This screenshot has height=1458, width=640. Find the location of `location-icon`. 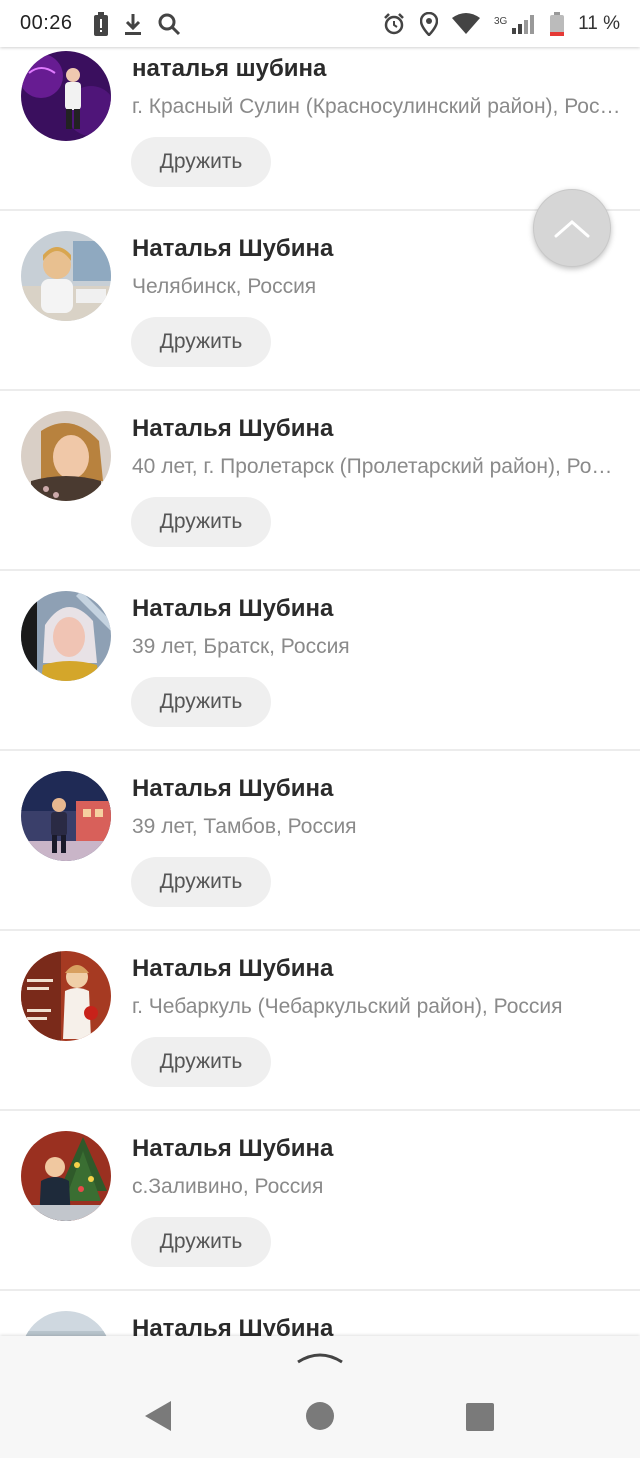

location-icon is located at coordinates (429, 23).